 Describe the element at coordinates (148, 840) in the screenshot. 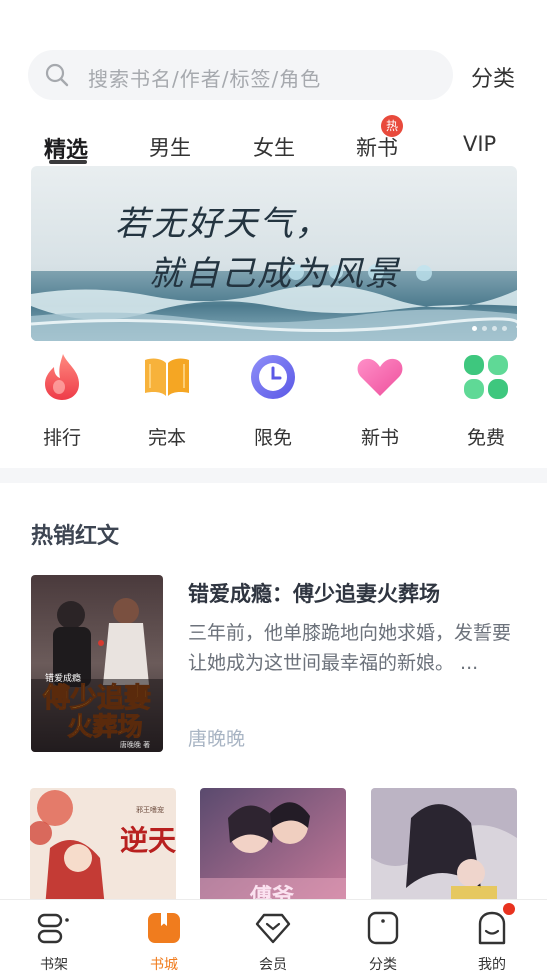

I see `cover-title: 逆天` at that location.